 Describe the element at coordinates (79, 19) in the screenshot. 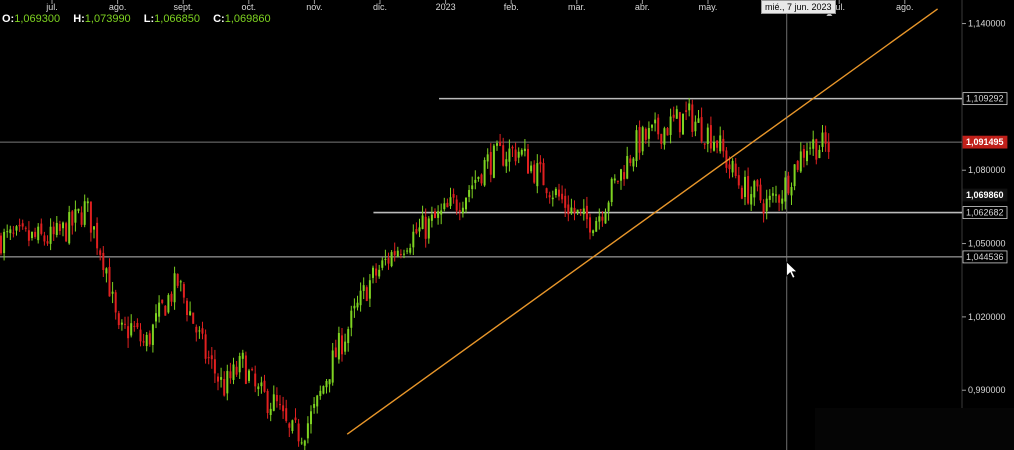

I see `high-label: H:` at that location.